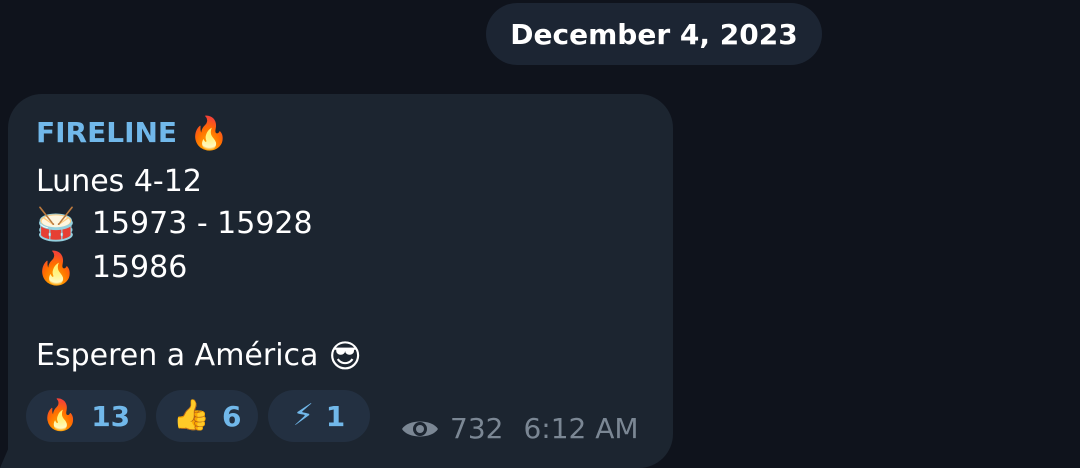  What do you see at coordinates (56, 223) in the screenshot?
I see `drum-emoji-icon: 🥁` at bounding box center [56, 223].